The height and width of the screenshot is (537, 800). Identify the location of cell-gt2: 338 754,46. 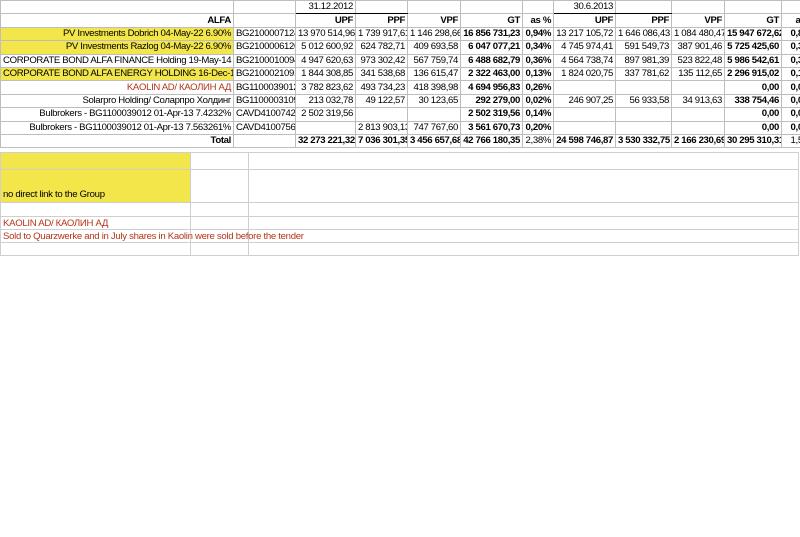
(753, 101).